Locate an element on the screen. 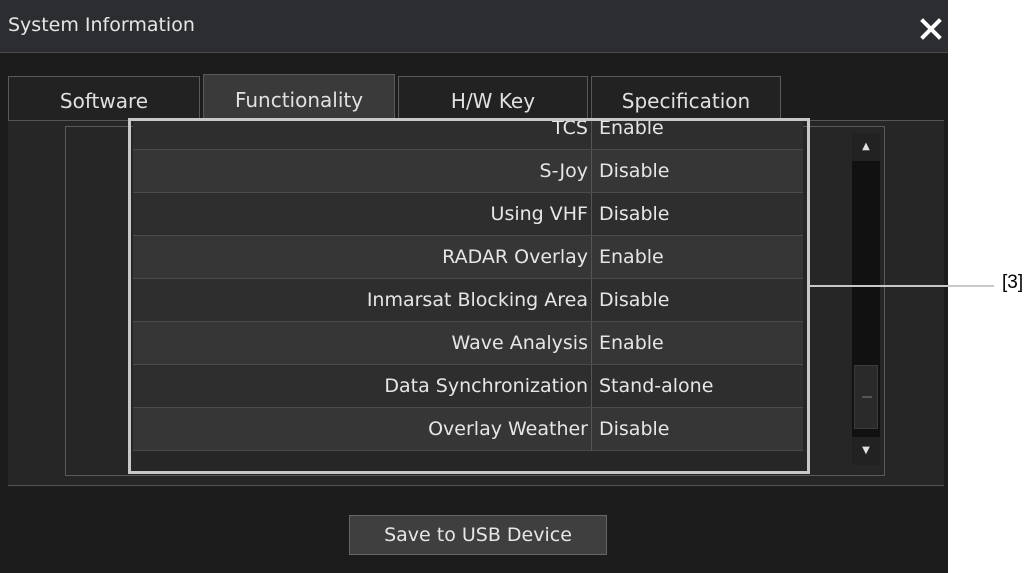 This screenshot has height=573, width=1032. function-name: Using VHF is located at coordinates (362, 214).